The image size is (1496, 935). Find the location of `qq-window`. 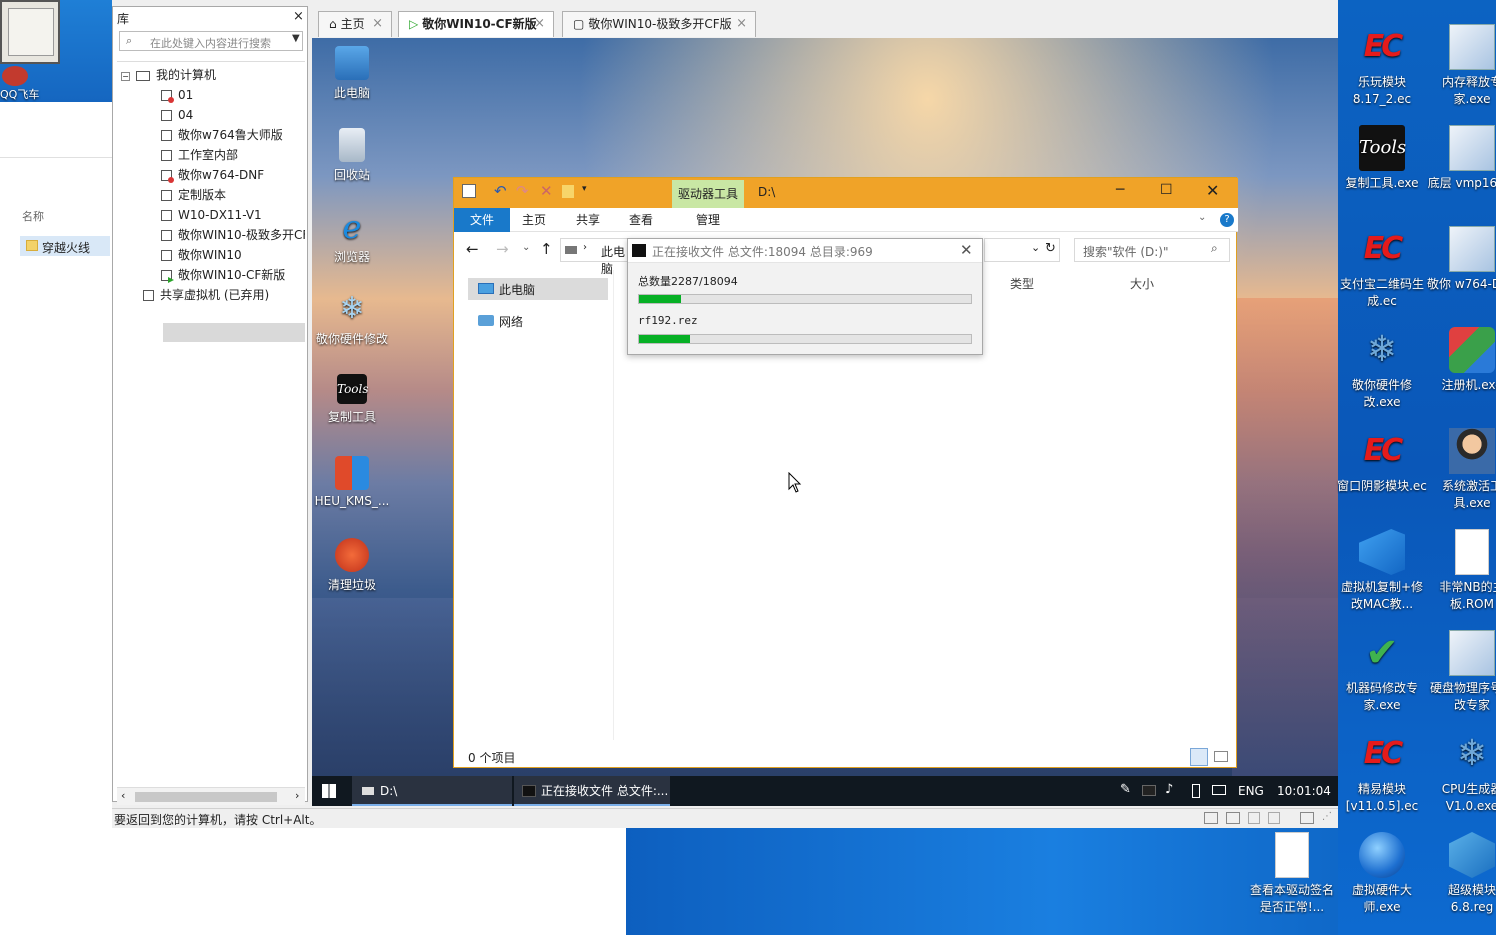

qq-window is located at coordinates (30, 32).